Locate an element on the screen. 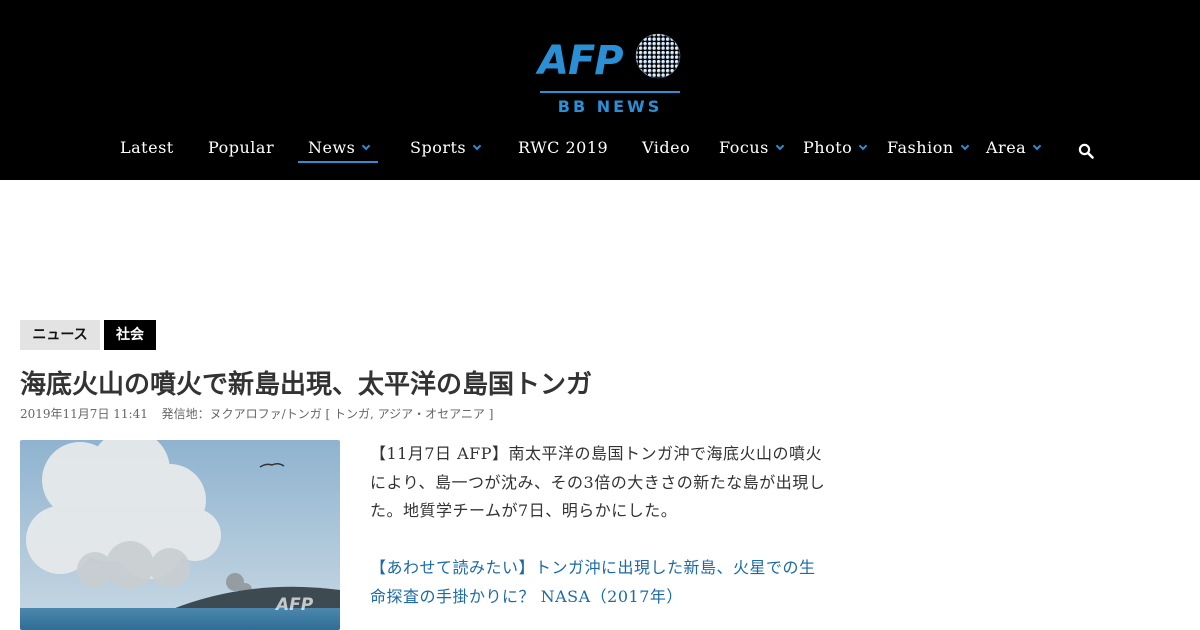 The image size is (1200, 630). nav-label: RWC 2019 is located at coordinates (563, 147).